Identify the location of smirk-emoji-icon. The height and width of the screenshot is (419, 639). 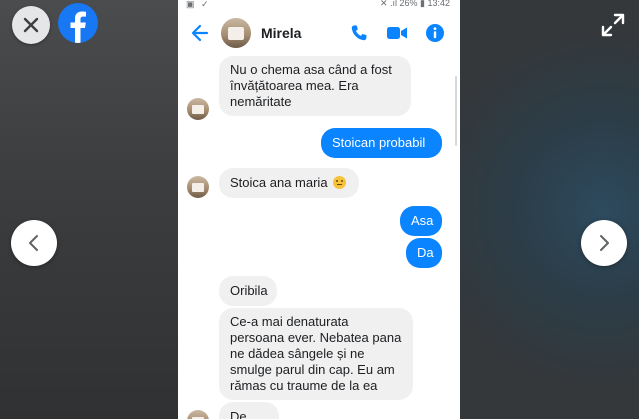
(340, 182).